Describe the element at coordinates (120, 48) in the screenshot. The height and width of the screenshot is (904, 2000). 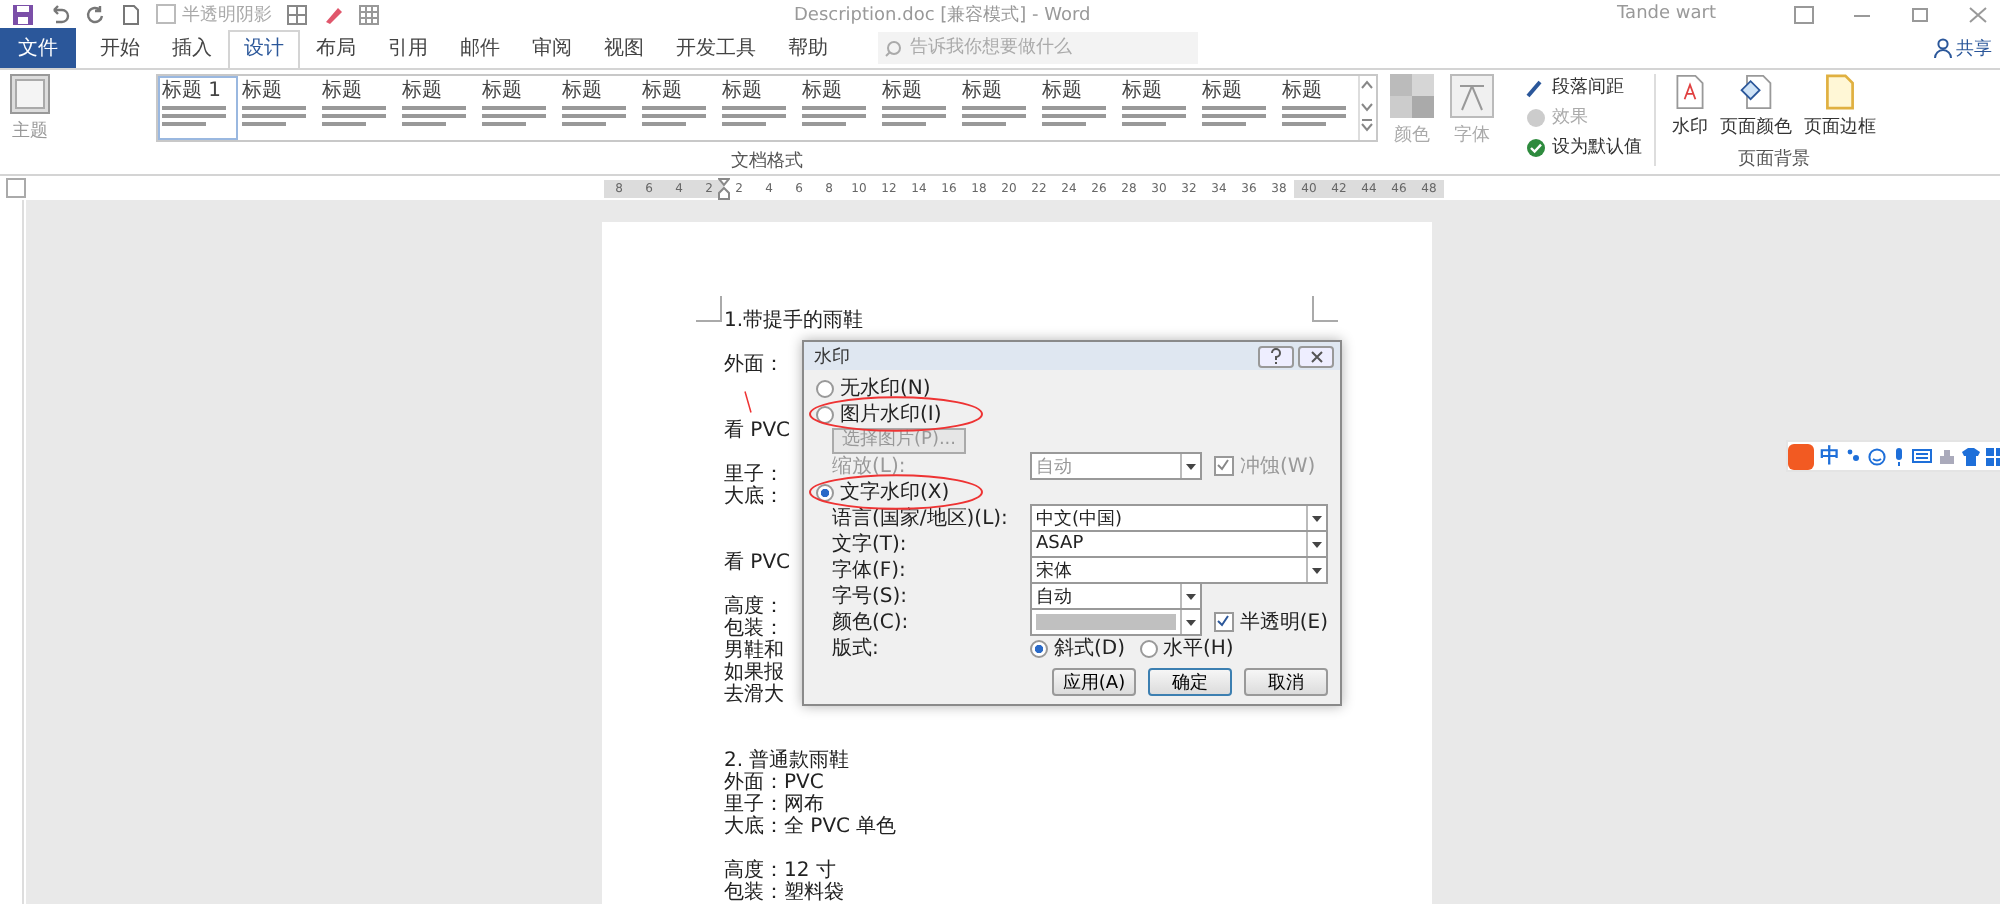
I see `ribbon-tab: 开始` at that location.